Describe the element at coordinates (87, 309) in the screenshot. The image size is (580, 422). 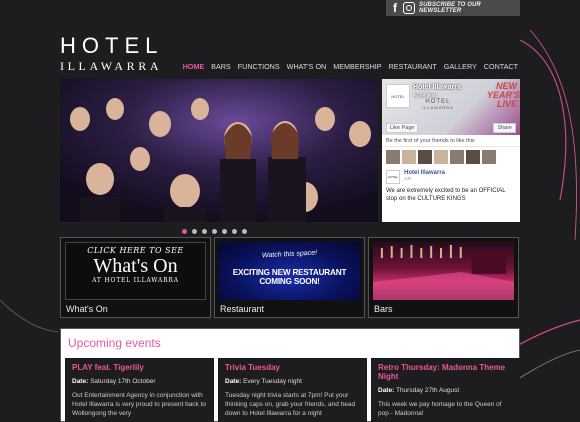
I see `tile-label: What's On` at that location.